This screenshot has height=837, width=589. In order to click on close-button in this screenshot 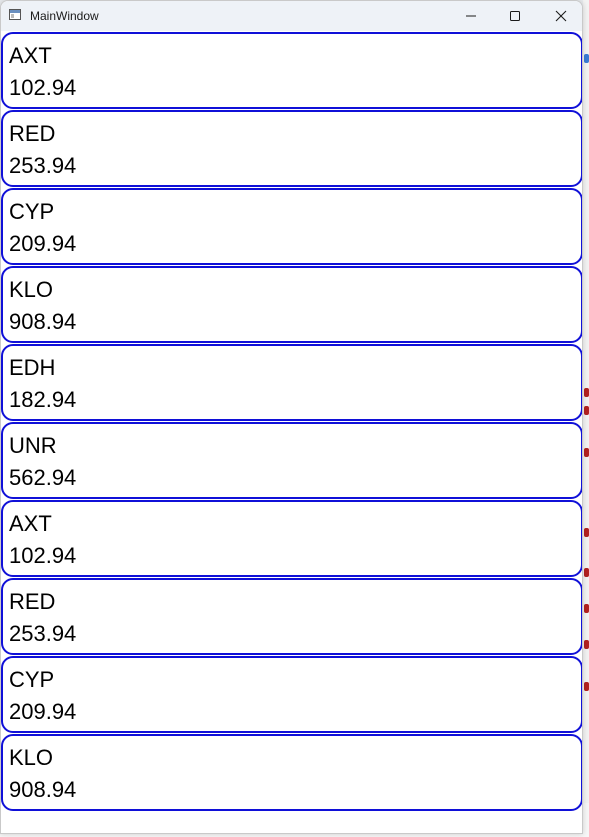, I will do `click(560, 16)`.